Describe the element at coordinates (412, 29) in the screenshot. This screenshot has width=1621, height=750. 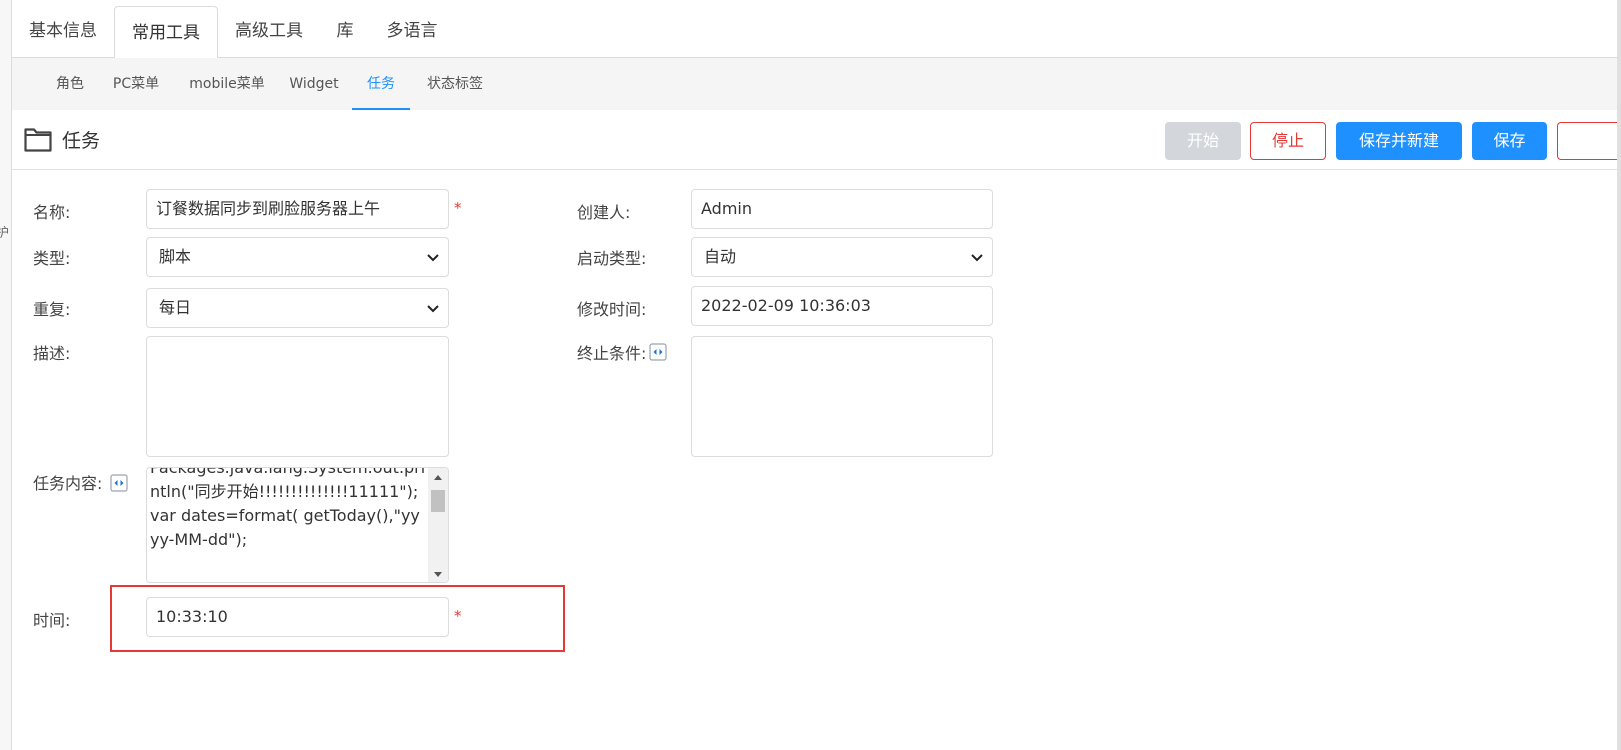
I see `tab-multilanguage: 多语言` at that location.